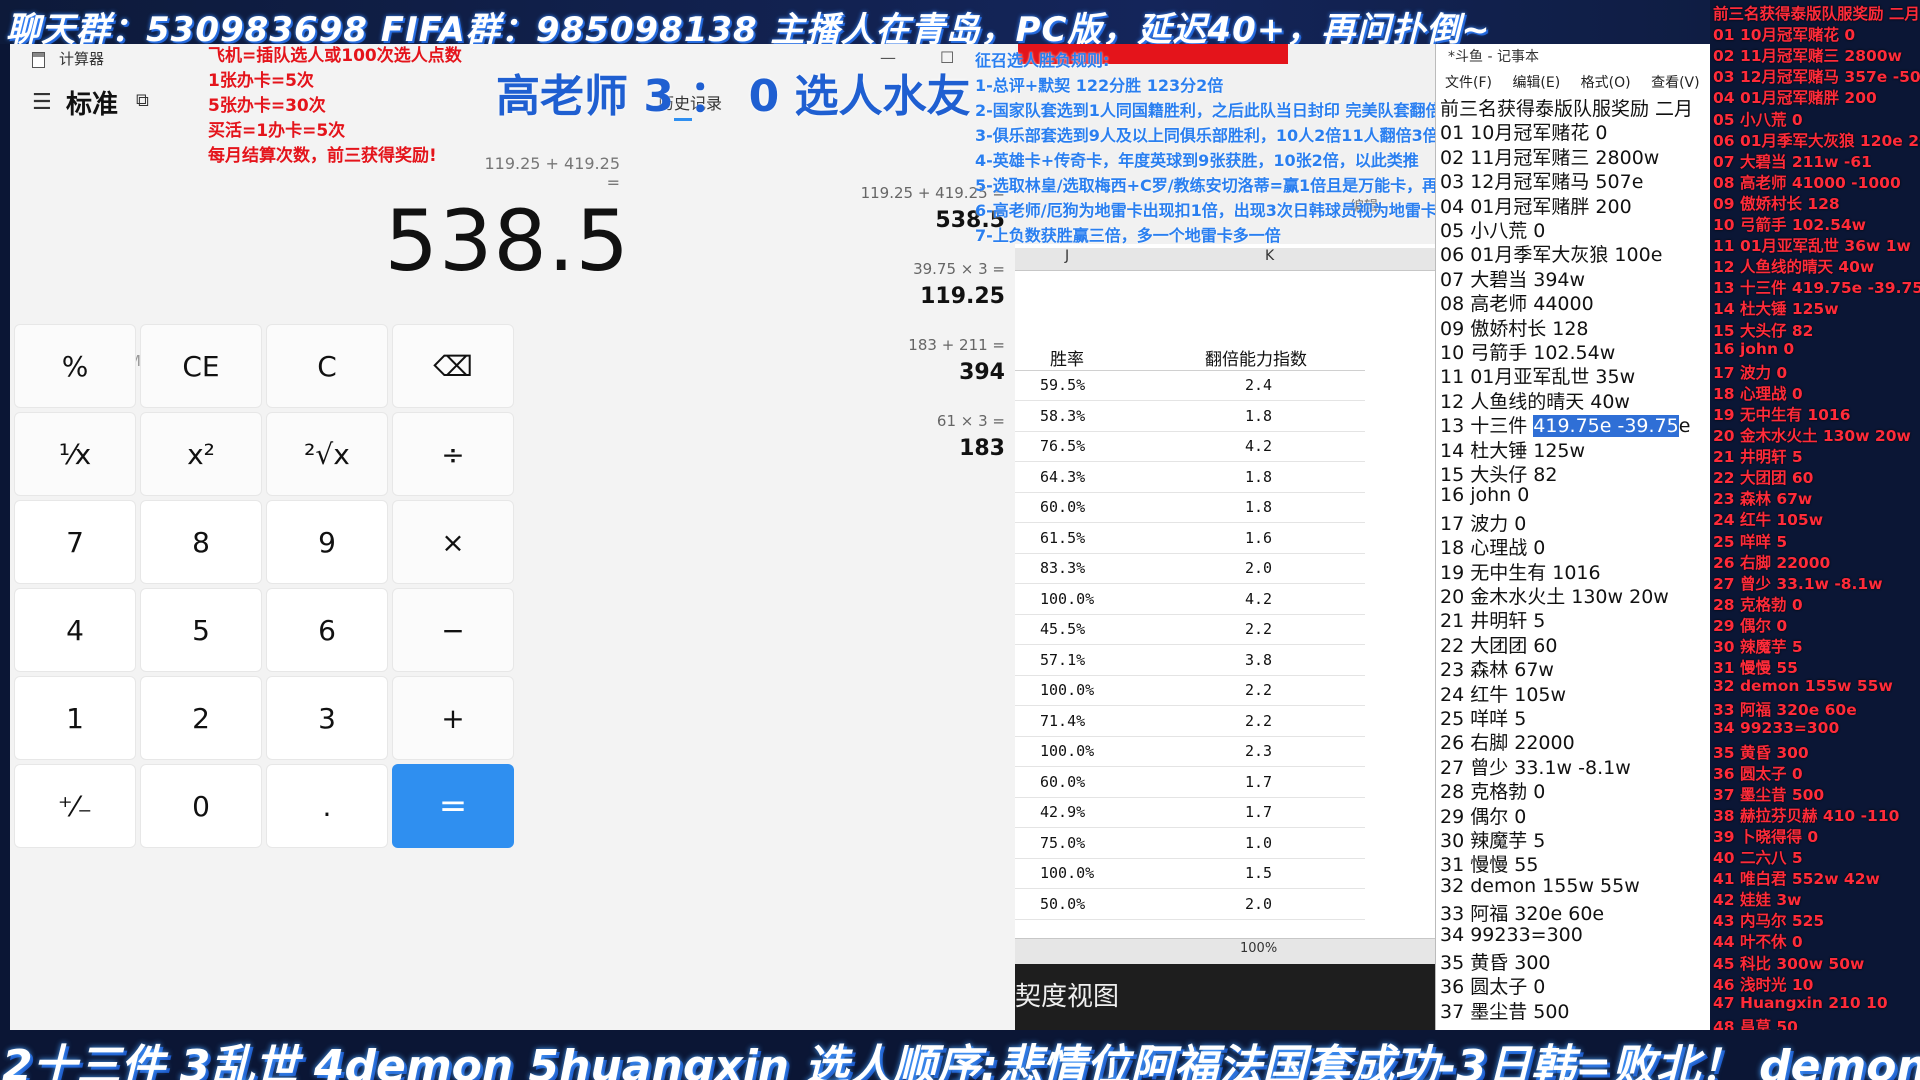 This screenshot has width=1920, height=1080. What do you see at coordinates (1796, 879) in the screenshot?
I see `ranking-line: 41 唯白君 552w 42w` at bounding box center [1796, 879].